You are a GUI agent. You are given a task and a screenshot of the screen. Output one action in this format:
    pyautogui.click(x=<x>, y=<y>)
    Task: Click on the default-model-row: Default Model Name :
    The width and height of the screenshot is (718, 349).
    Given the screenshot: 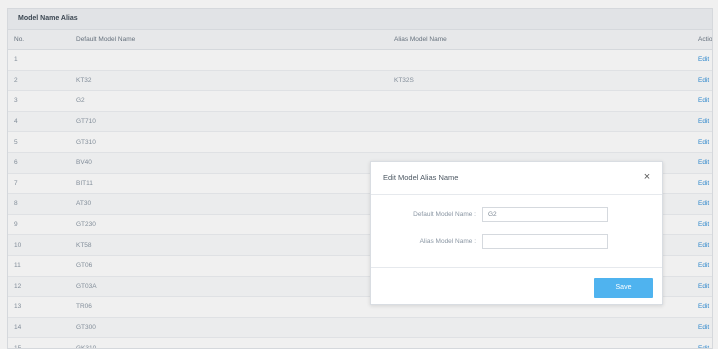 What is the action you would take?
    pyautogui.click(x=516, y=215)
    